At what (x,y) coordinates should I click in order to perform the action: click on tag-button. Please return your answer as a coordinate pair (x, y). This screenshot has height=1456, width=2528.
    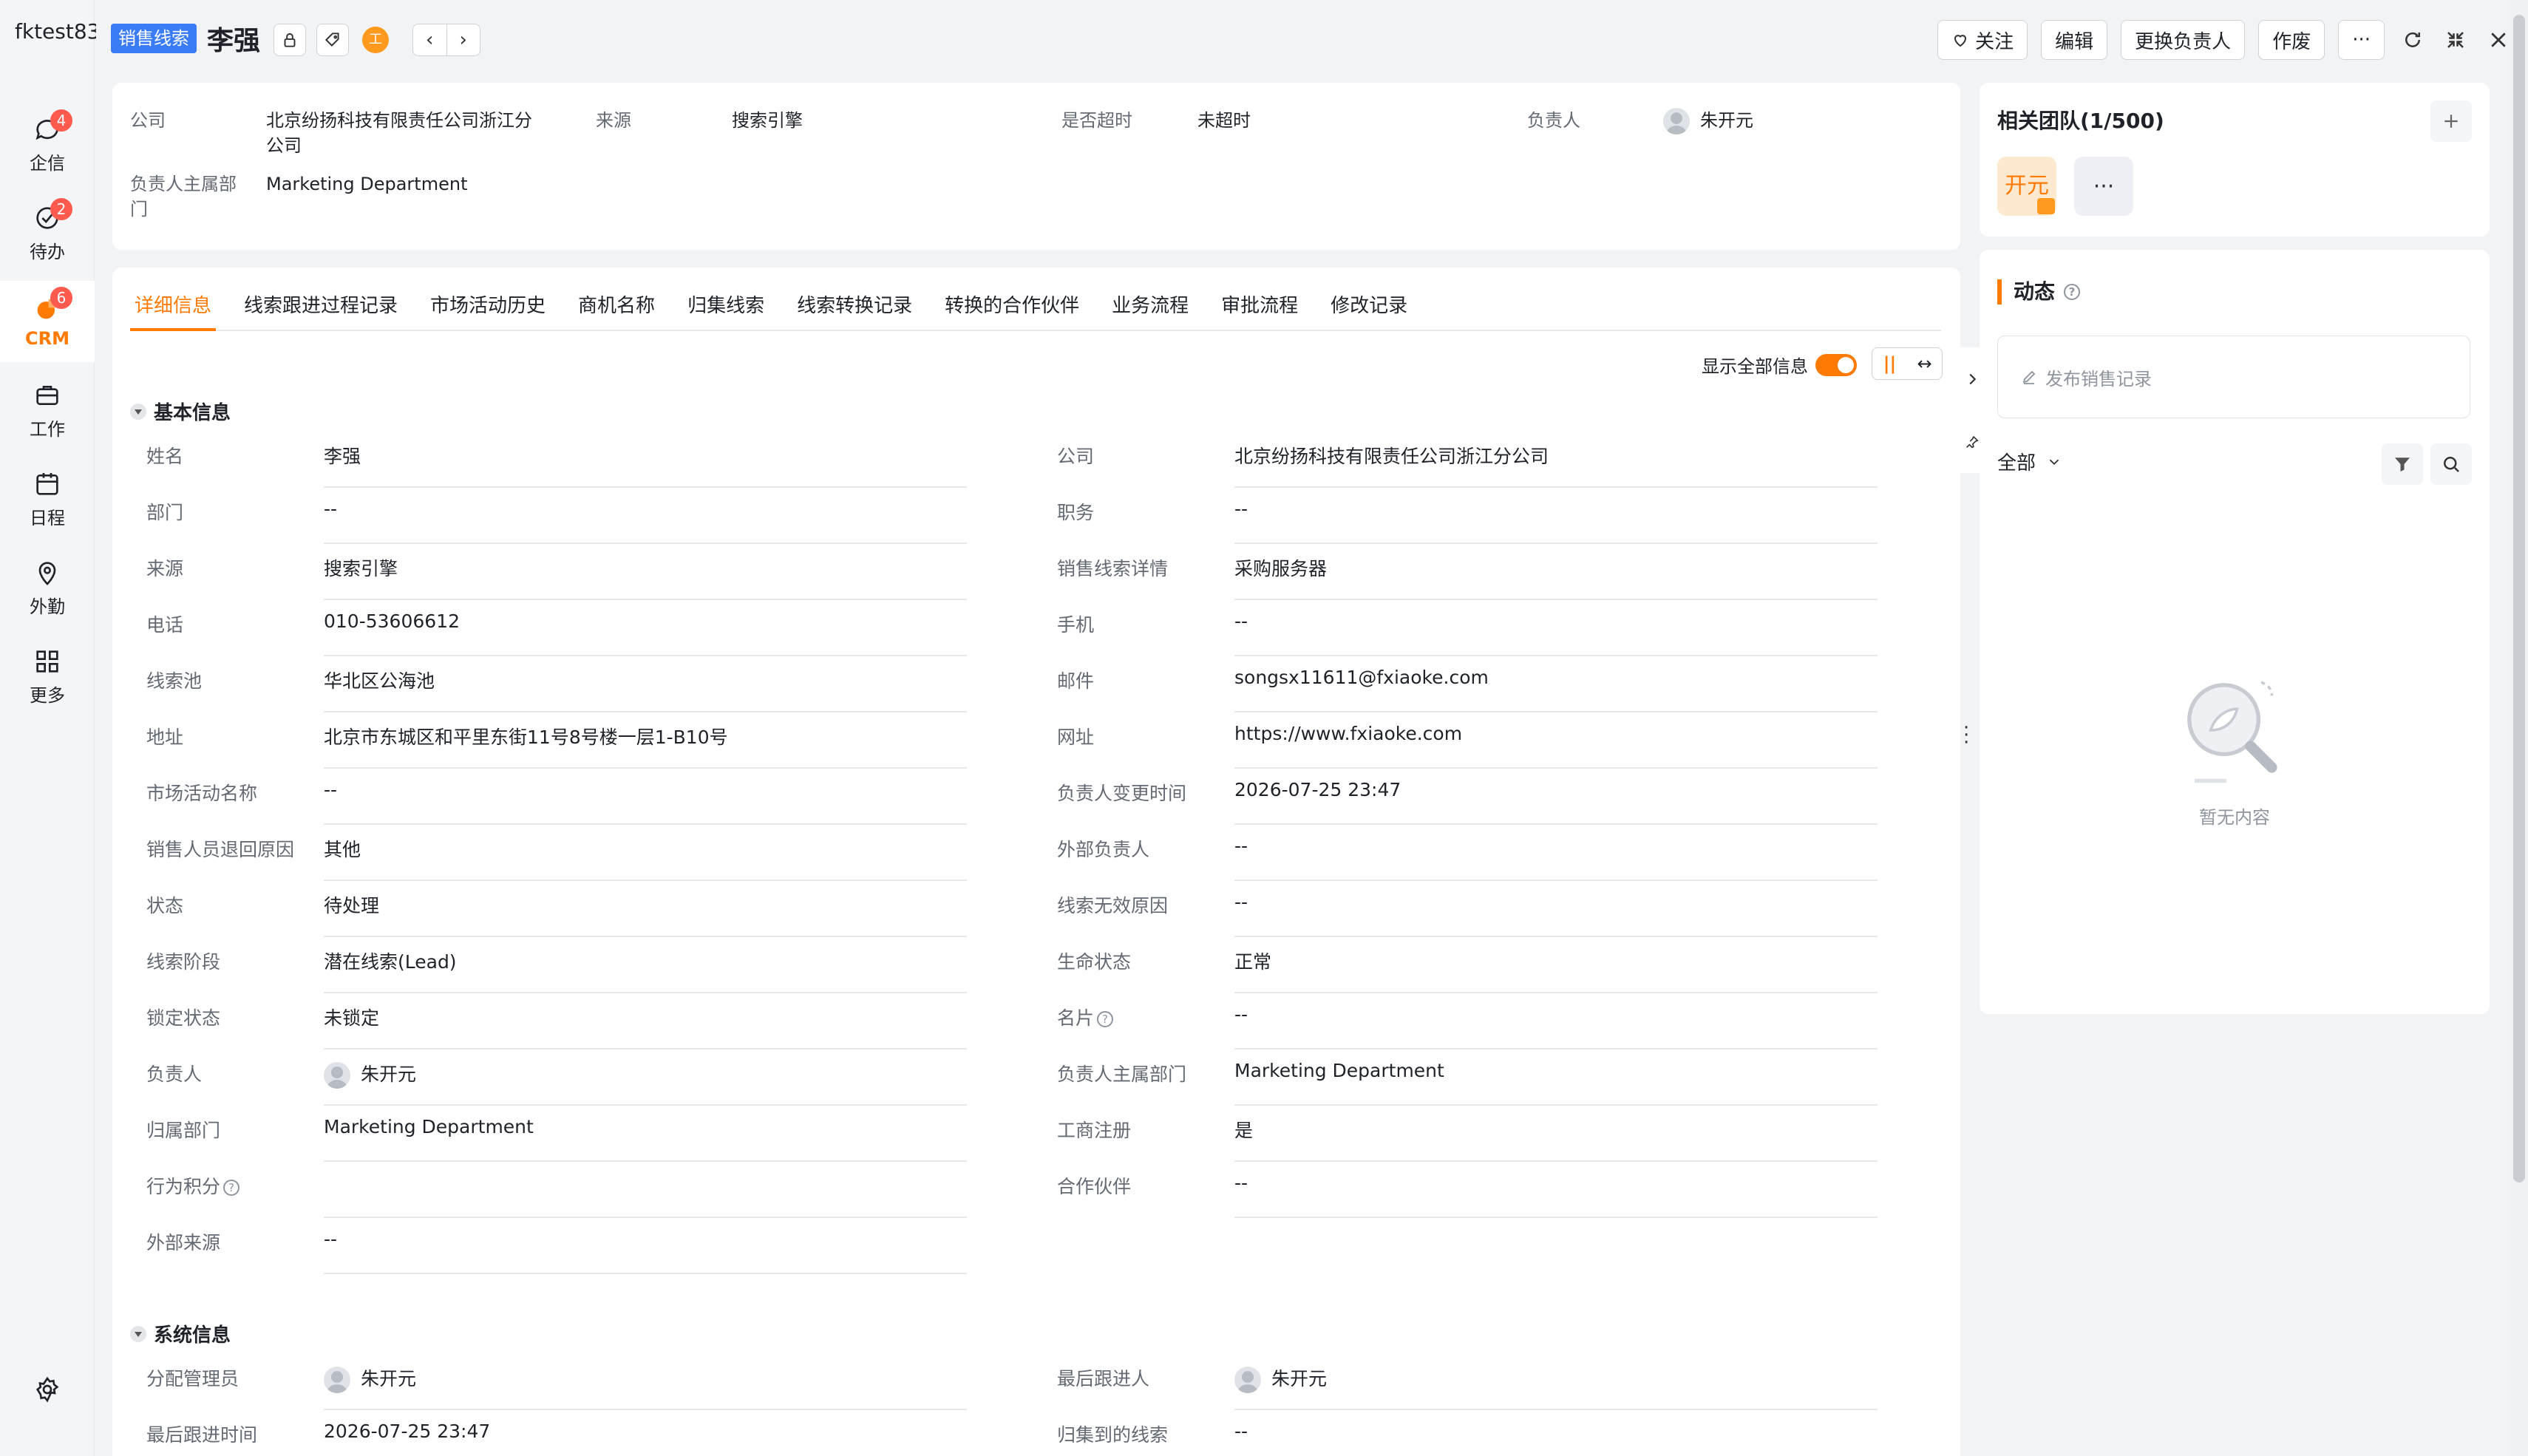
    Looking at the image, I should click on (333, 40).